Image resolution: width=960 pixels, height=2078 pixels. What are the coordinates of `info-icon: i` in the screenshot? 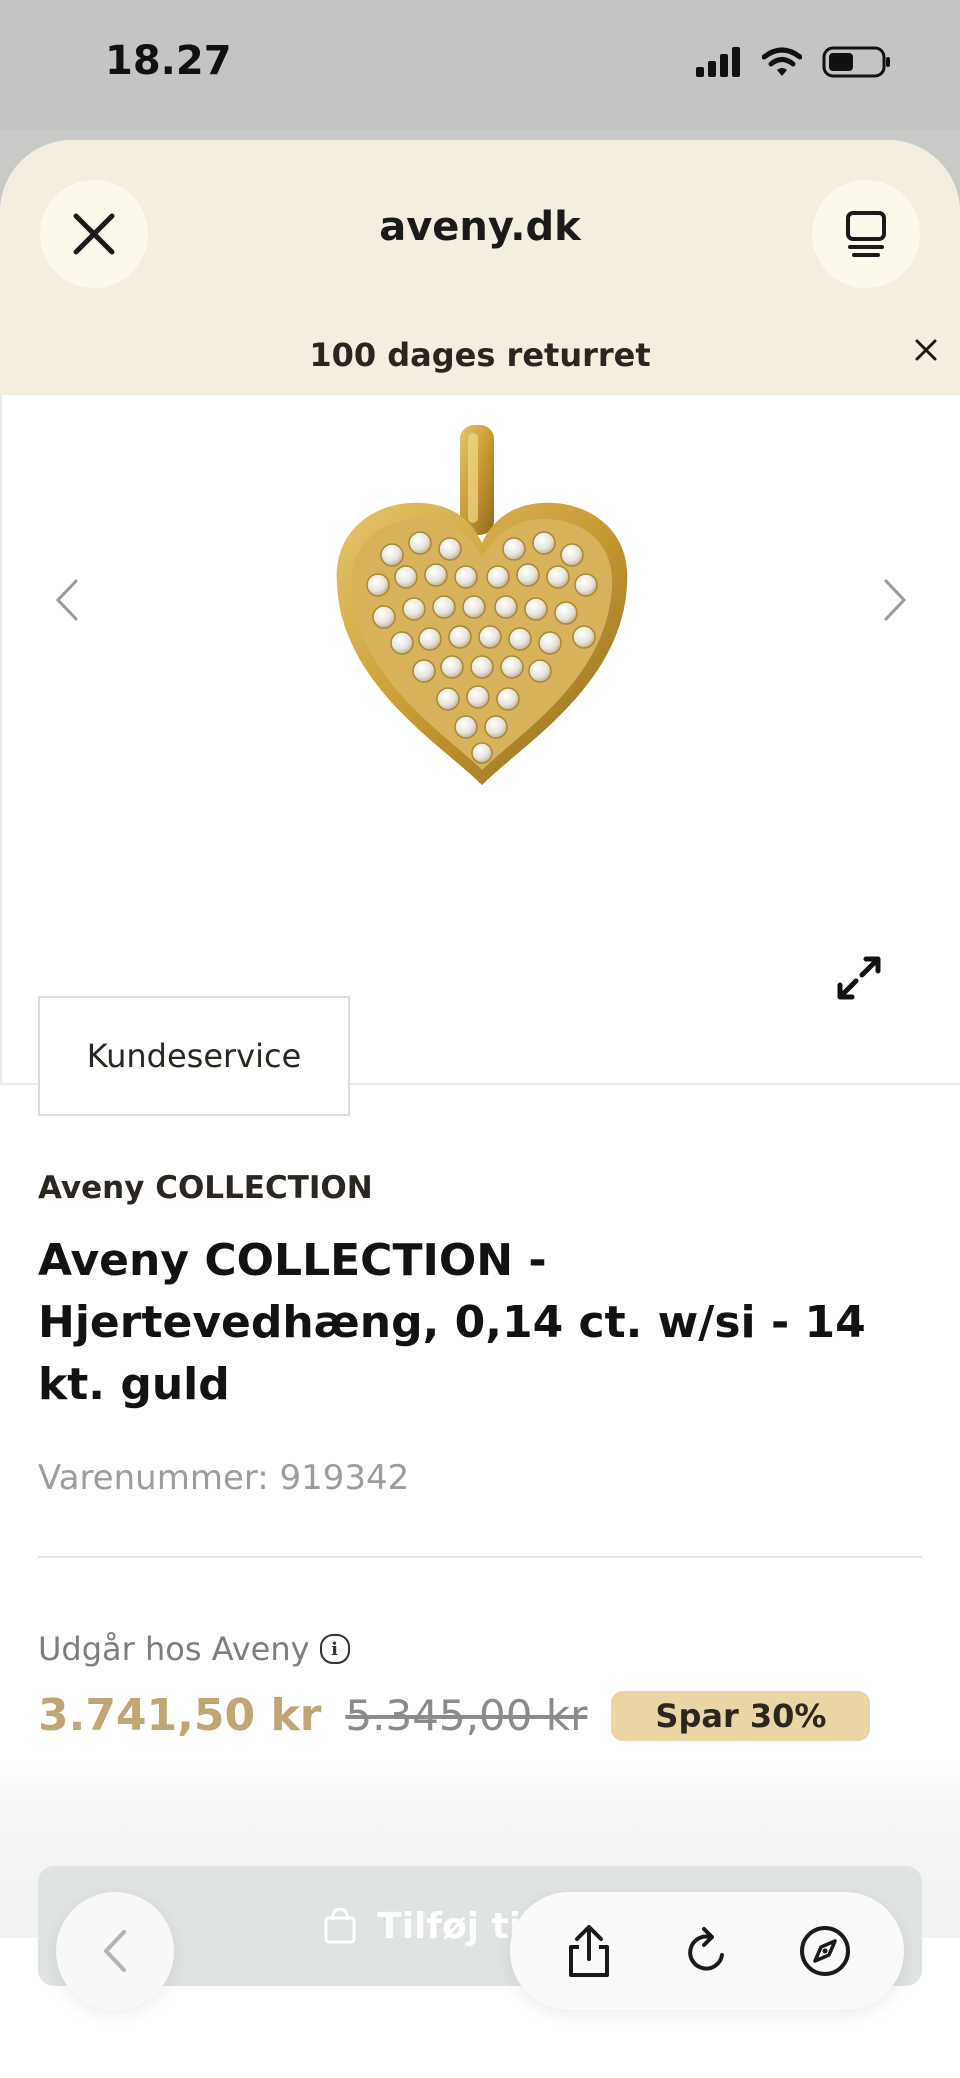 It's located at (334, 1649).